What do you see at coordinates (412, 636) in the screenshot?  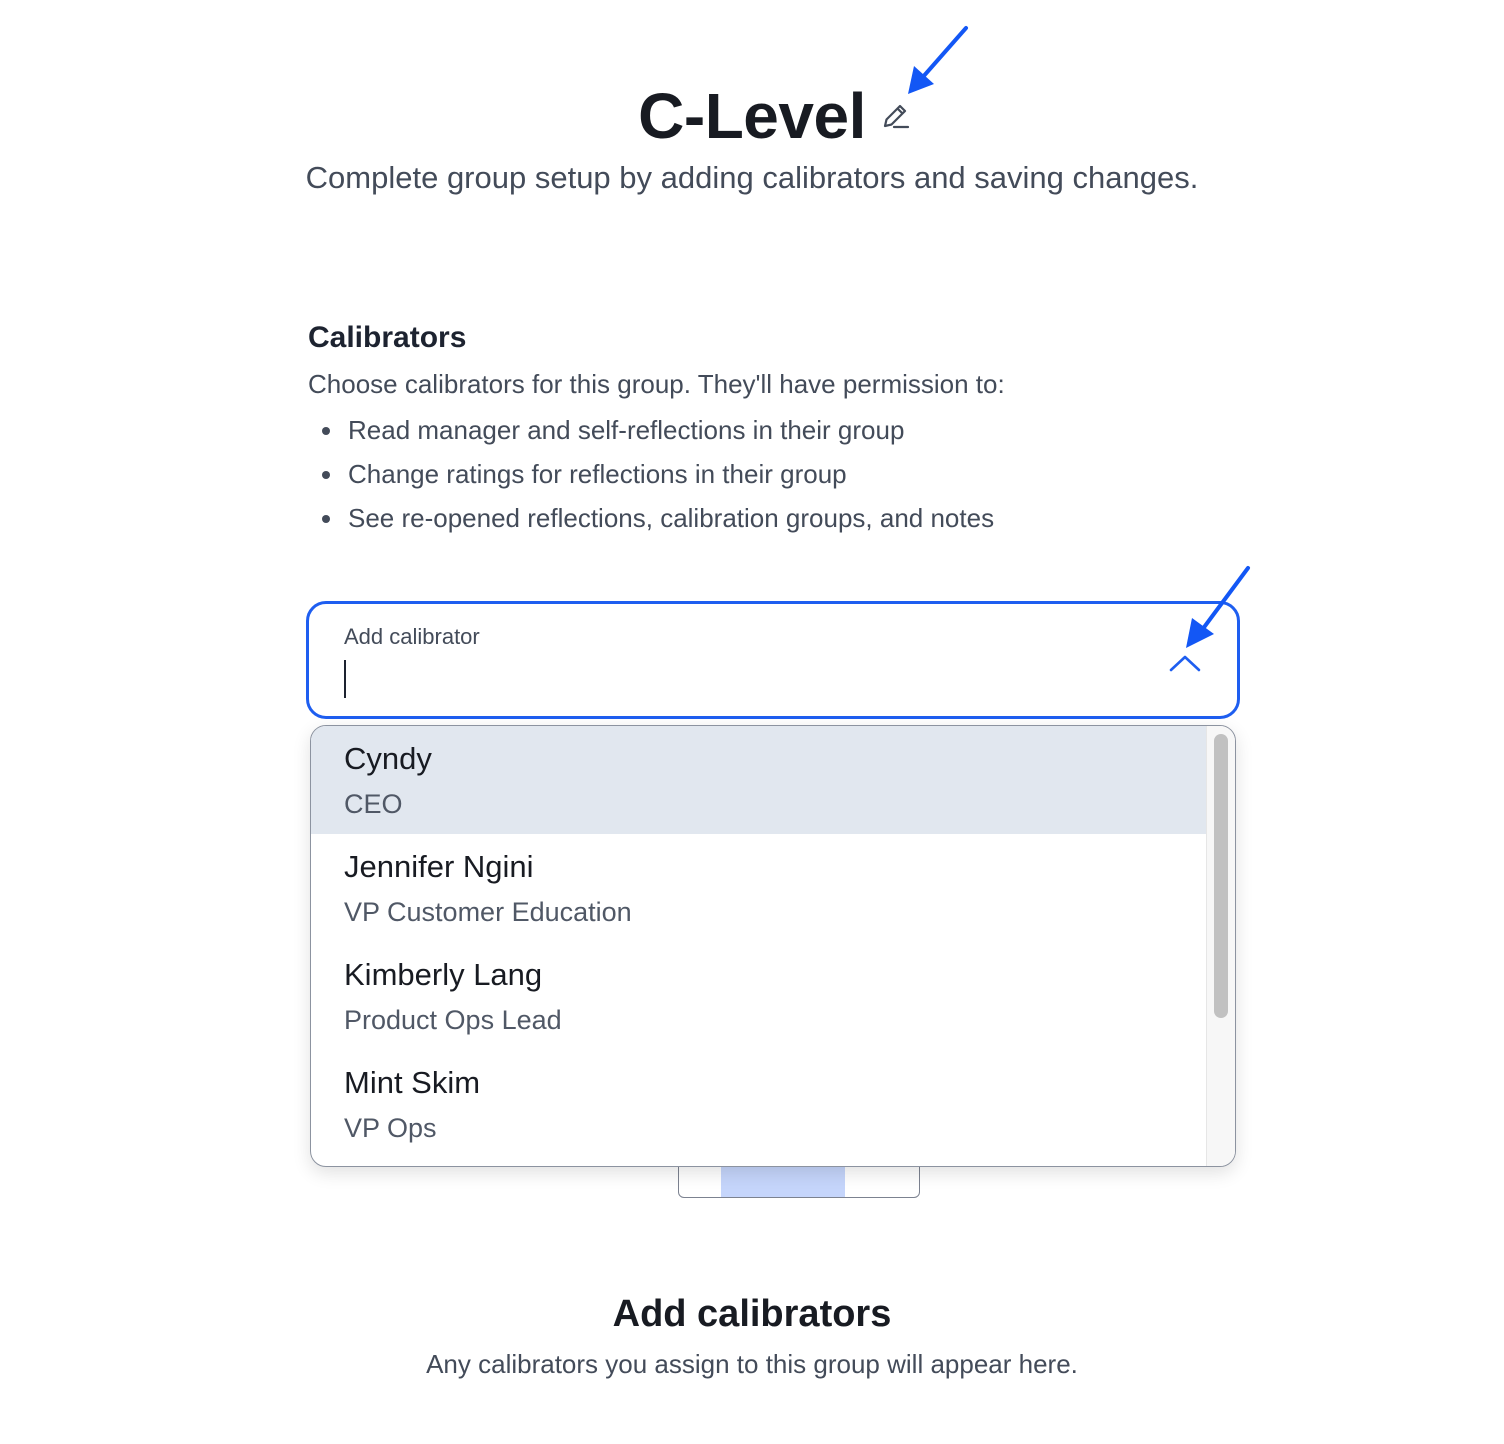 I see `add-calibrator-label: Add calibrator` at bounding box center [412, 636].